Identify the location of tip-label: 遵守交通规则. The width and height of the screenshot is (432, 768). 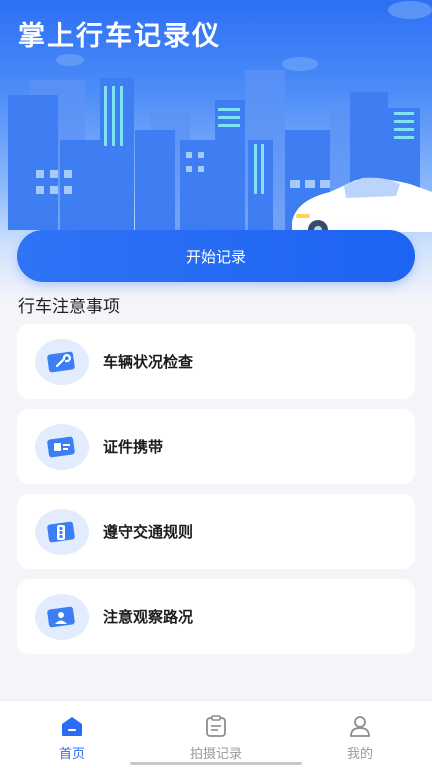
(148, 532).